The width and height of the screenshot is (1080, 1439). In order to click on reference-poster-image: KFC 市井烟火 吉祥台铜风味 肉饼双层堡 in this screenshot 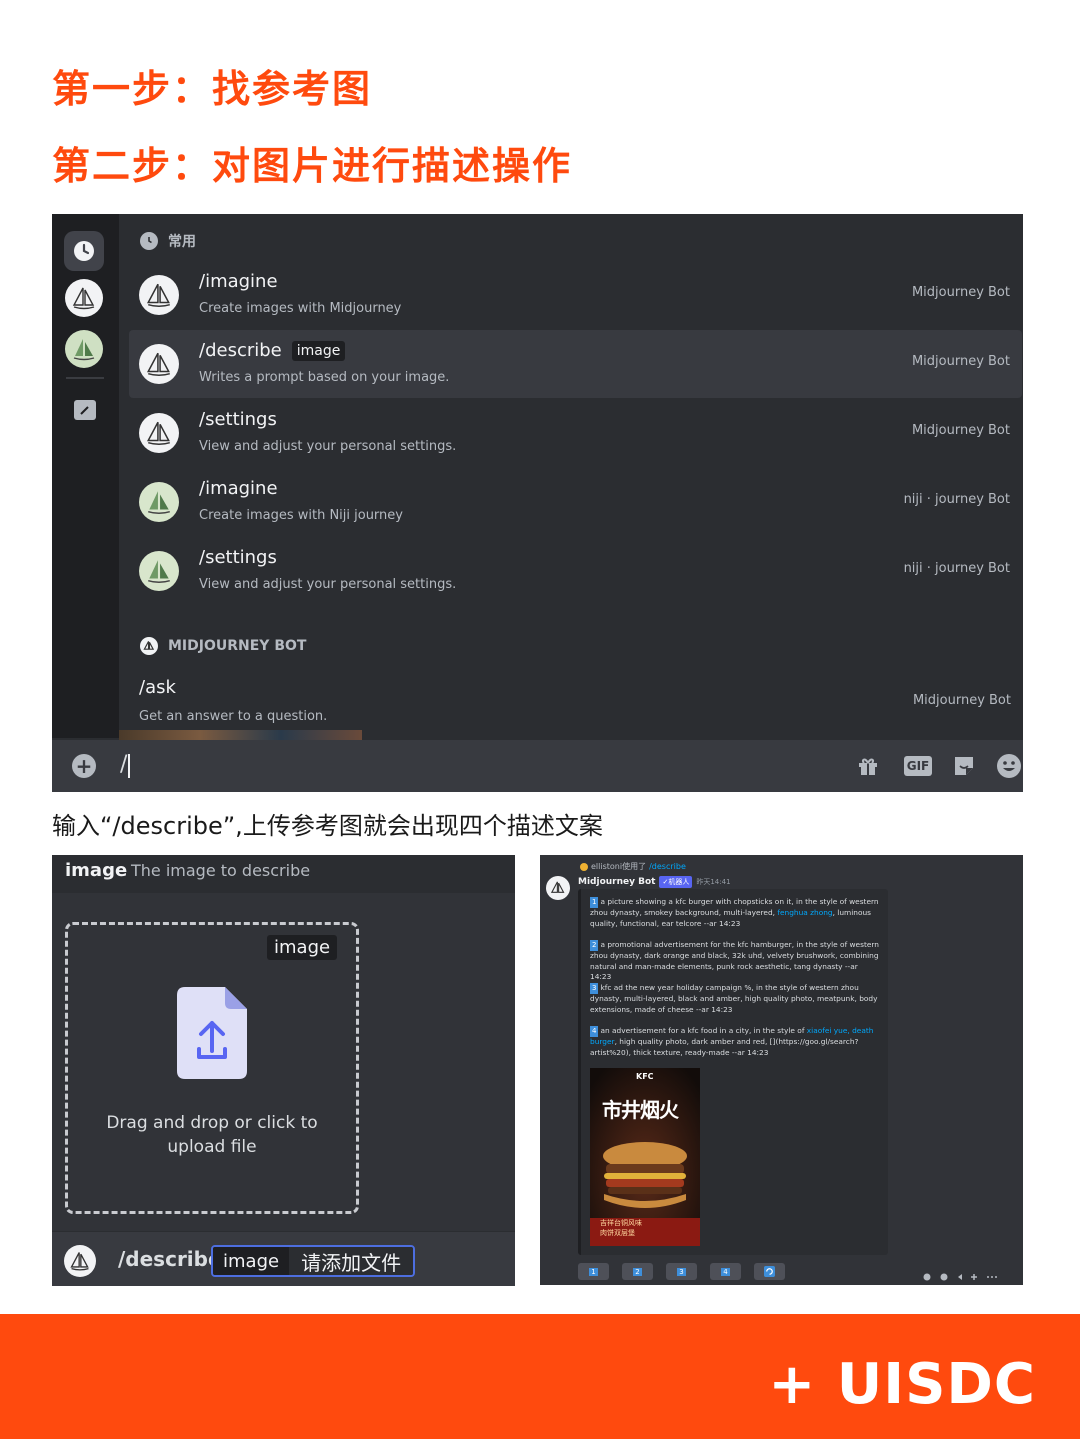, I will do `click(645, 1157)`.